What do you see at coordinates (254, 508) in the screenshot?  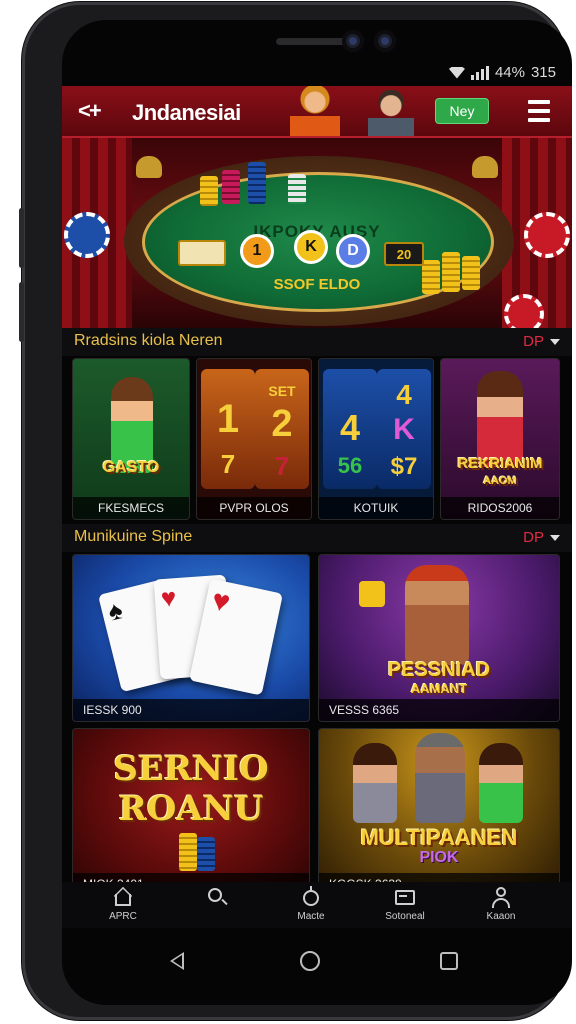 I see `tile-caption: PVPR OLOS` at bounding box center [254, 508].